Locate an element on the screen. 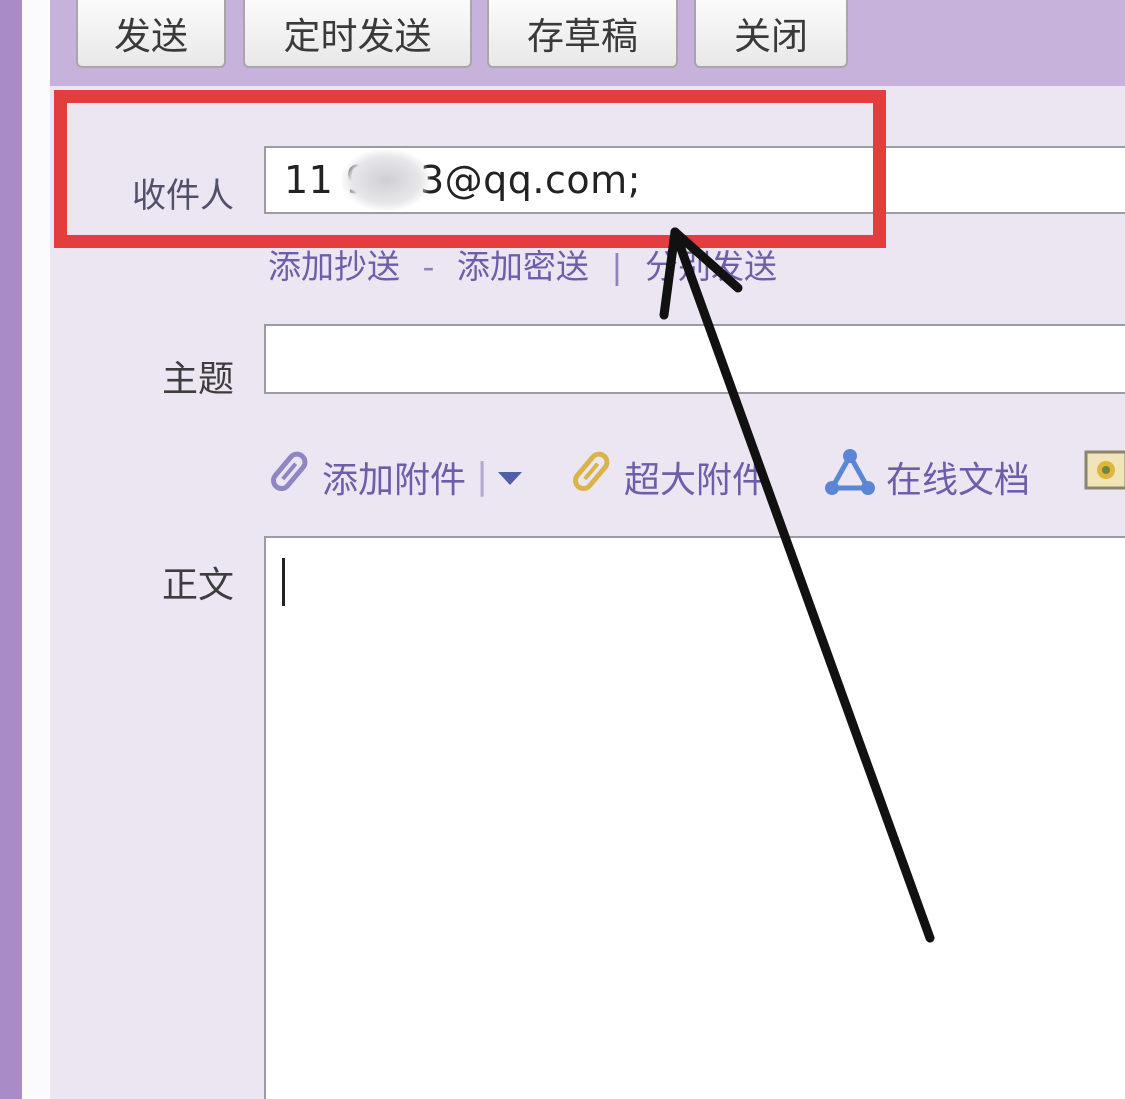 This screenshot has height=1099, width=1125. add-attachment-button: 添加附件 | is located at coordinates (396, 476).